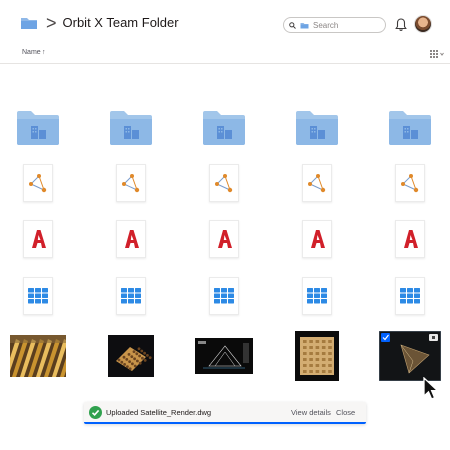  What do you see at coordinates (159, 412) in the screenshot?
I see `toast-message: Uploaded Satellite_Render.dwg` at bounding box center [159, 412].